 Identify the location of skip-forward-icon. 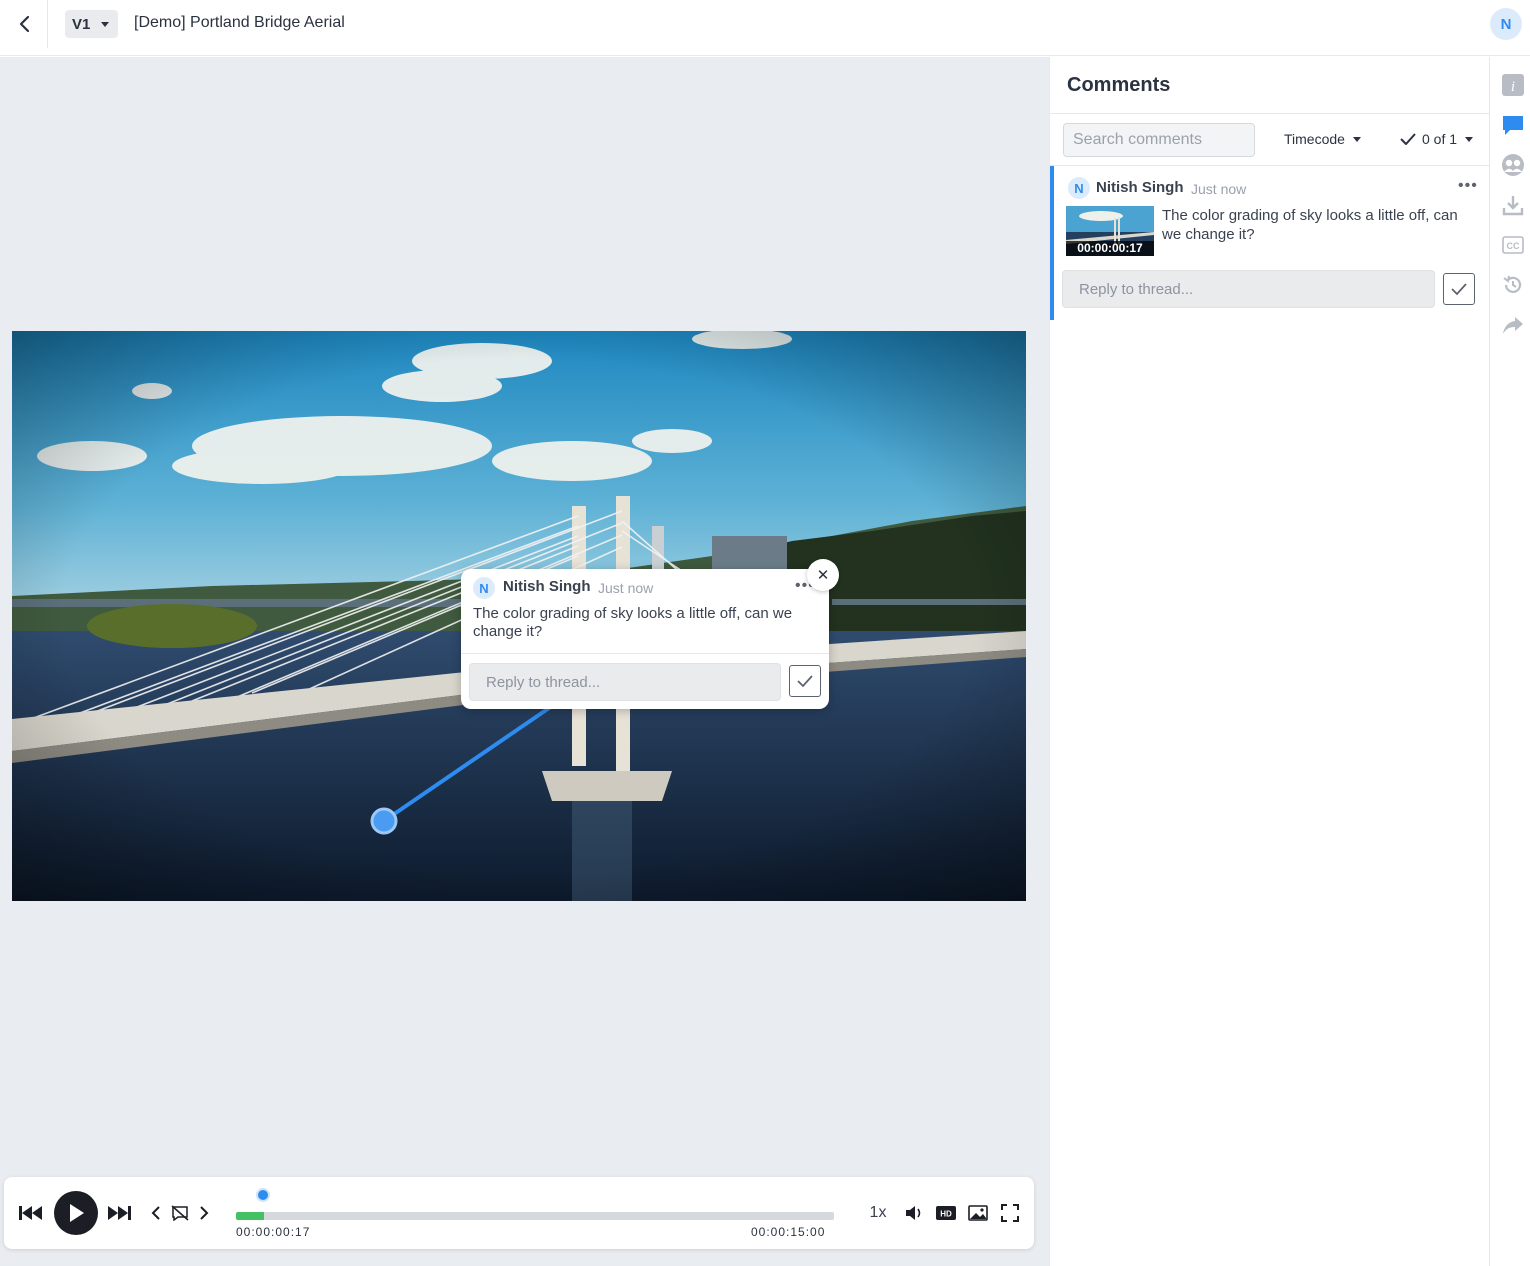
(119, 1213).